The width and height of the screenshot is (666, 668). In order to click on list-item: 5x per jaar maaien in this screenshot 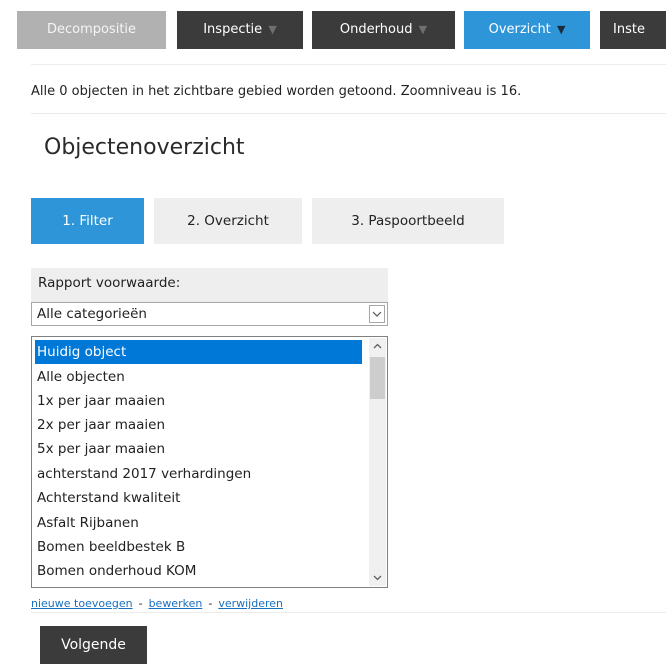, I will do `click(198, 449)`.